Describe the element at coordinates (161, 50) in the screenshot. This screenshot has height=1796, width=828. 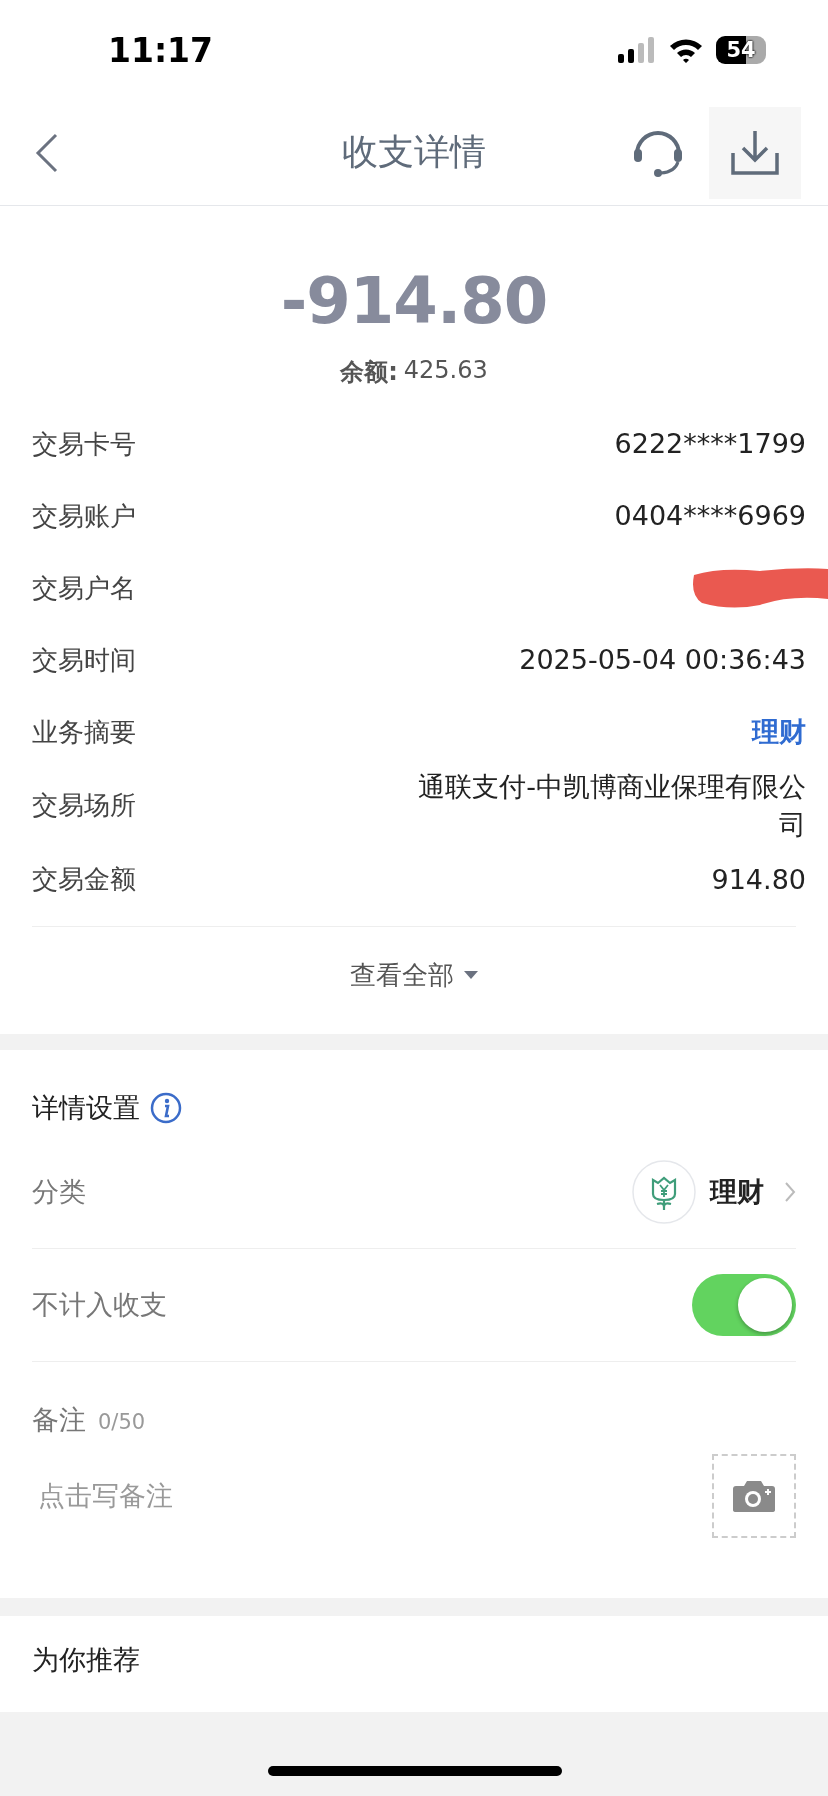
I see `status-time: 11:17` at that location.